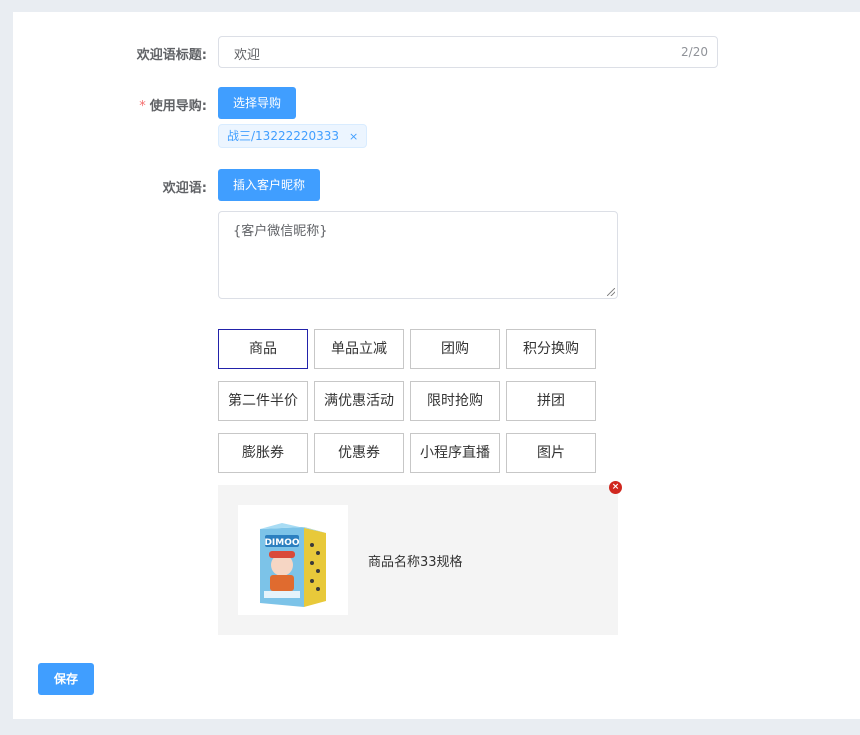  I want to click on attach-option-pintuan: 拼团, so click(551, 401).